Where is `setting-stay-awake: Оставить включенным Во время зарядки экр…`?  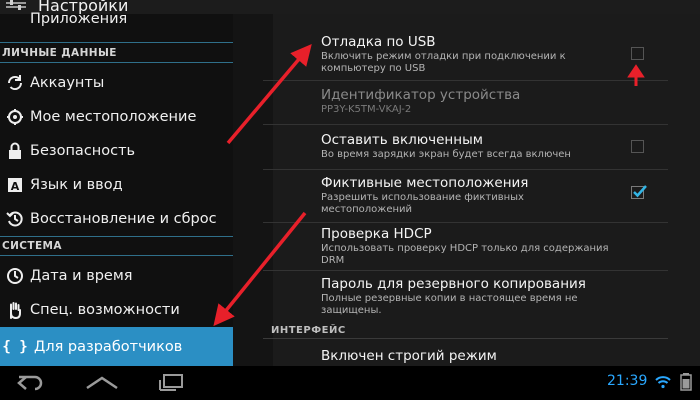 setting-stay-awake: Оставить включенным Во время зарядки экр… is located at coordinates (486, 146).